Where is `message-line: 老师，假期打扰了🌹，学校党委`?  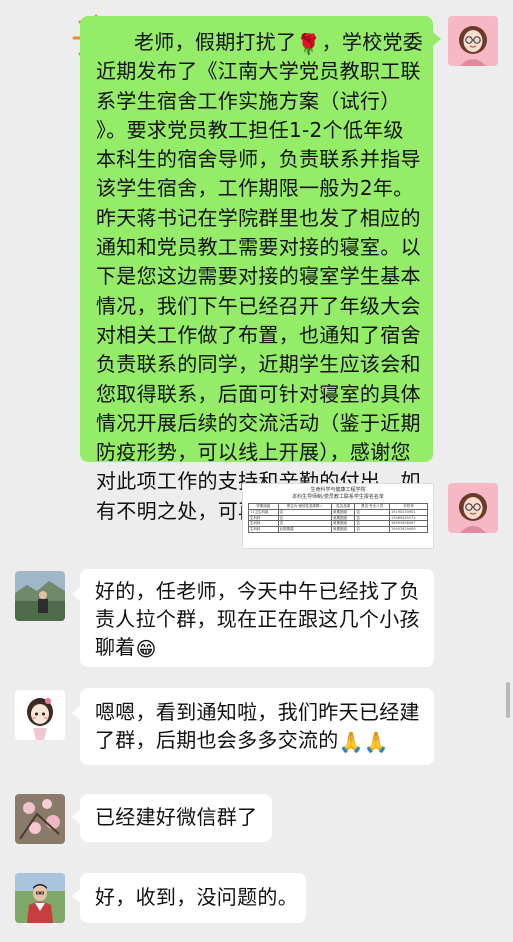
message-line: 老师，假期打扰了🌹，学校党委 is located at coordinates (260, 42).